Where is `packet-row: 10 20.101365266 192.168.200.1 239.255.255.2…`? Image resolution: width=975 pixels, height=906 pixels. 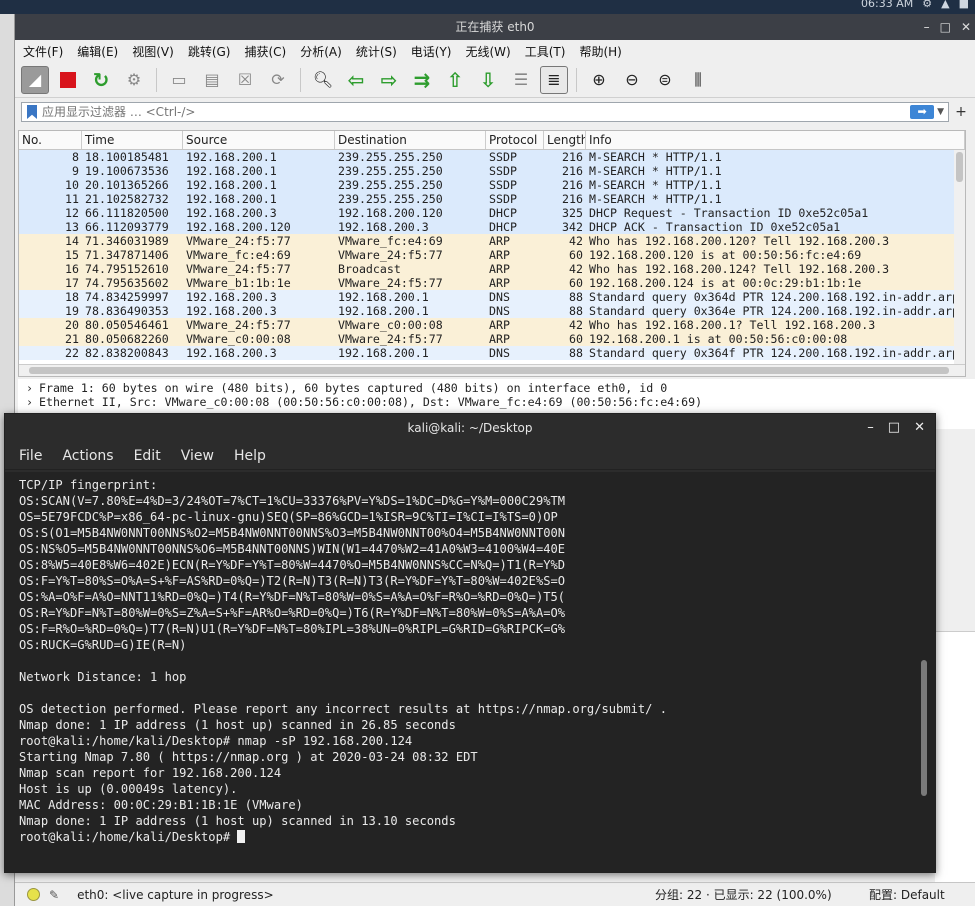 packet-row: 10 20.101365266 192.168.200.1 239.255.255.2… is located at coordinates (492, 185).